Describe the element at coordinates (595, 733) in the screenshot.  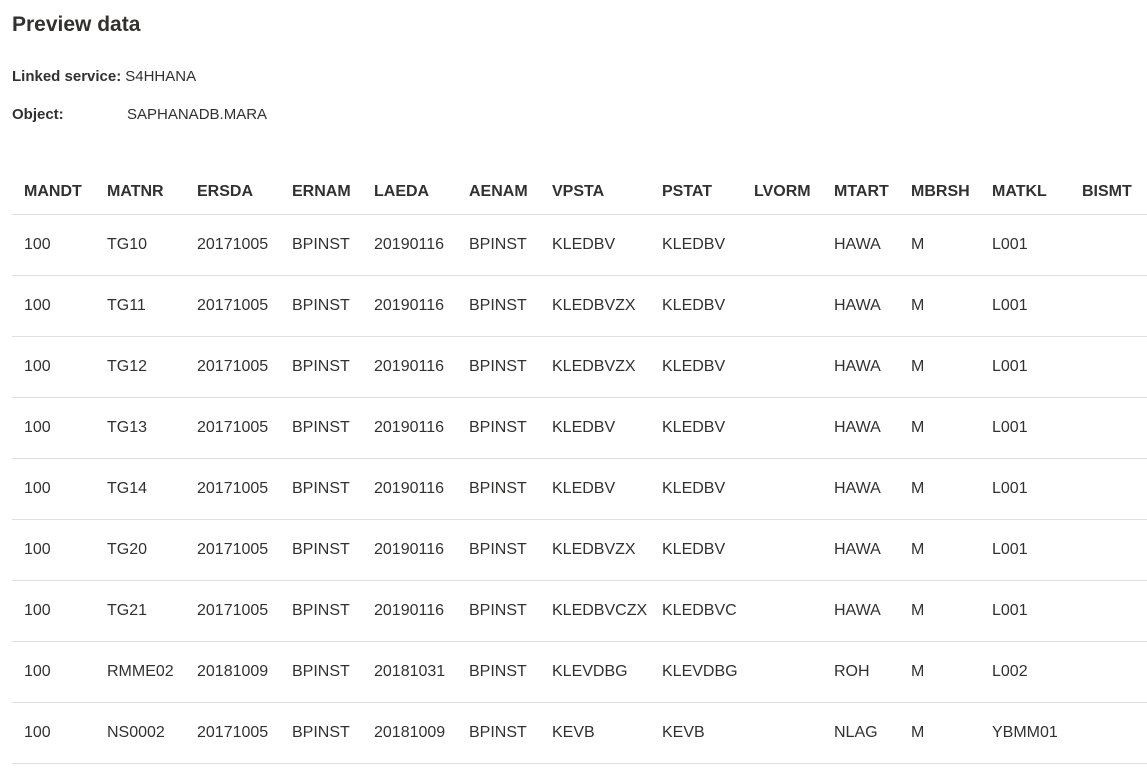
I see `table-cell-vpsta: KEVB` at that location.